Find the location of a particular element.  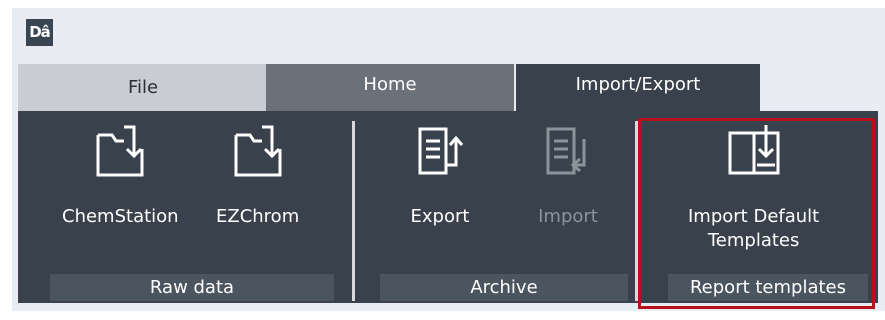

import-document-icon is located at coordinates (566, 151).